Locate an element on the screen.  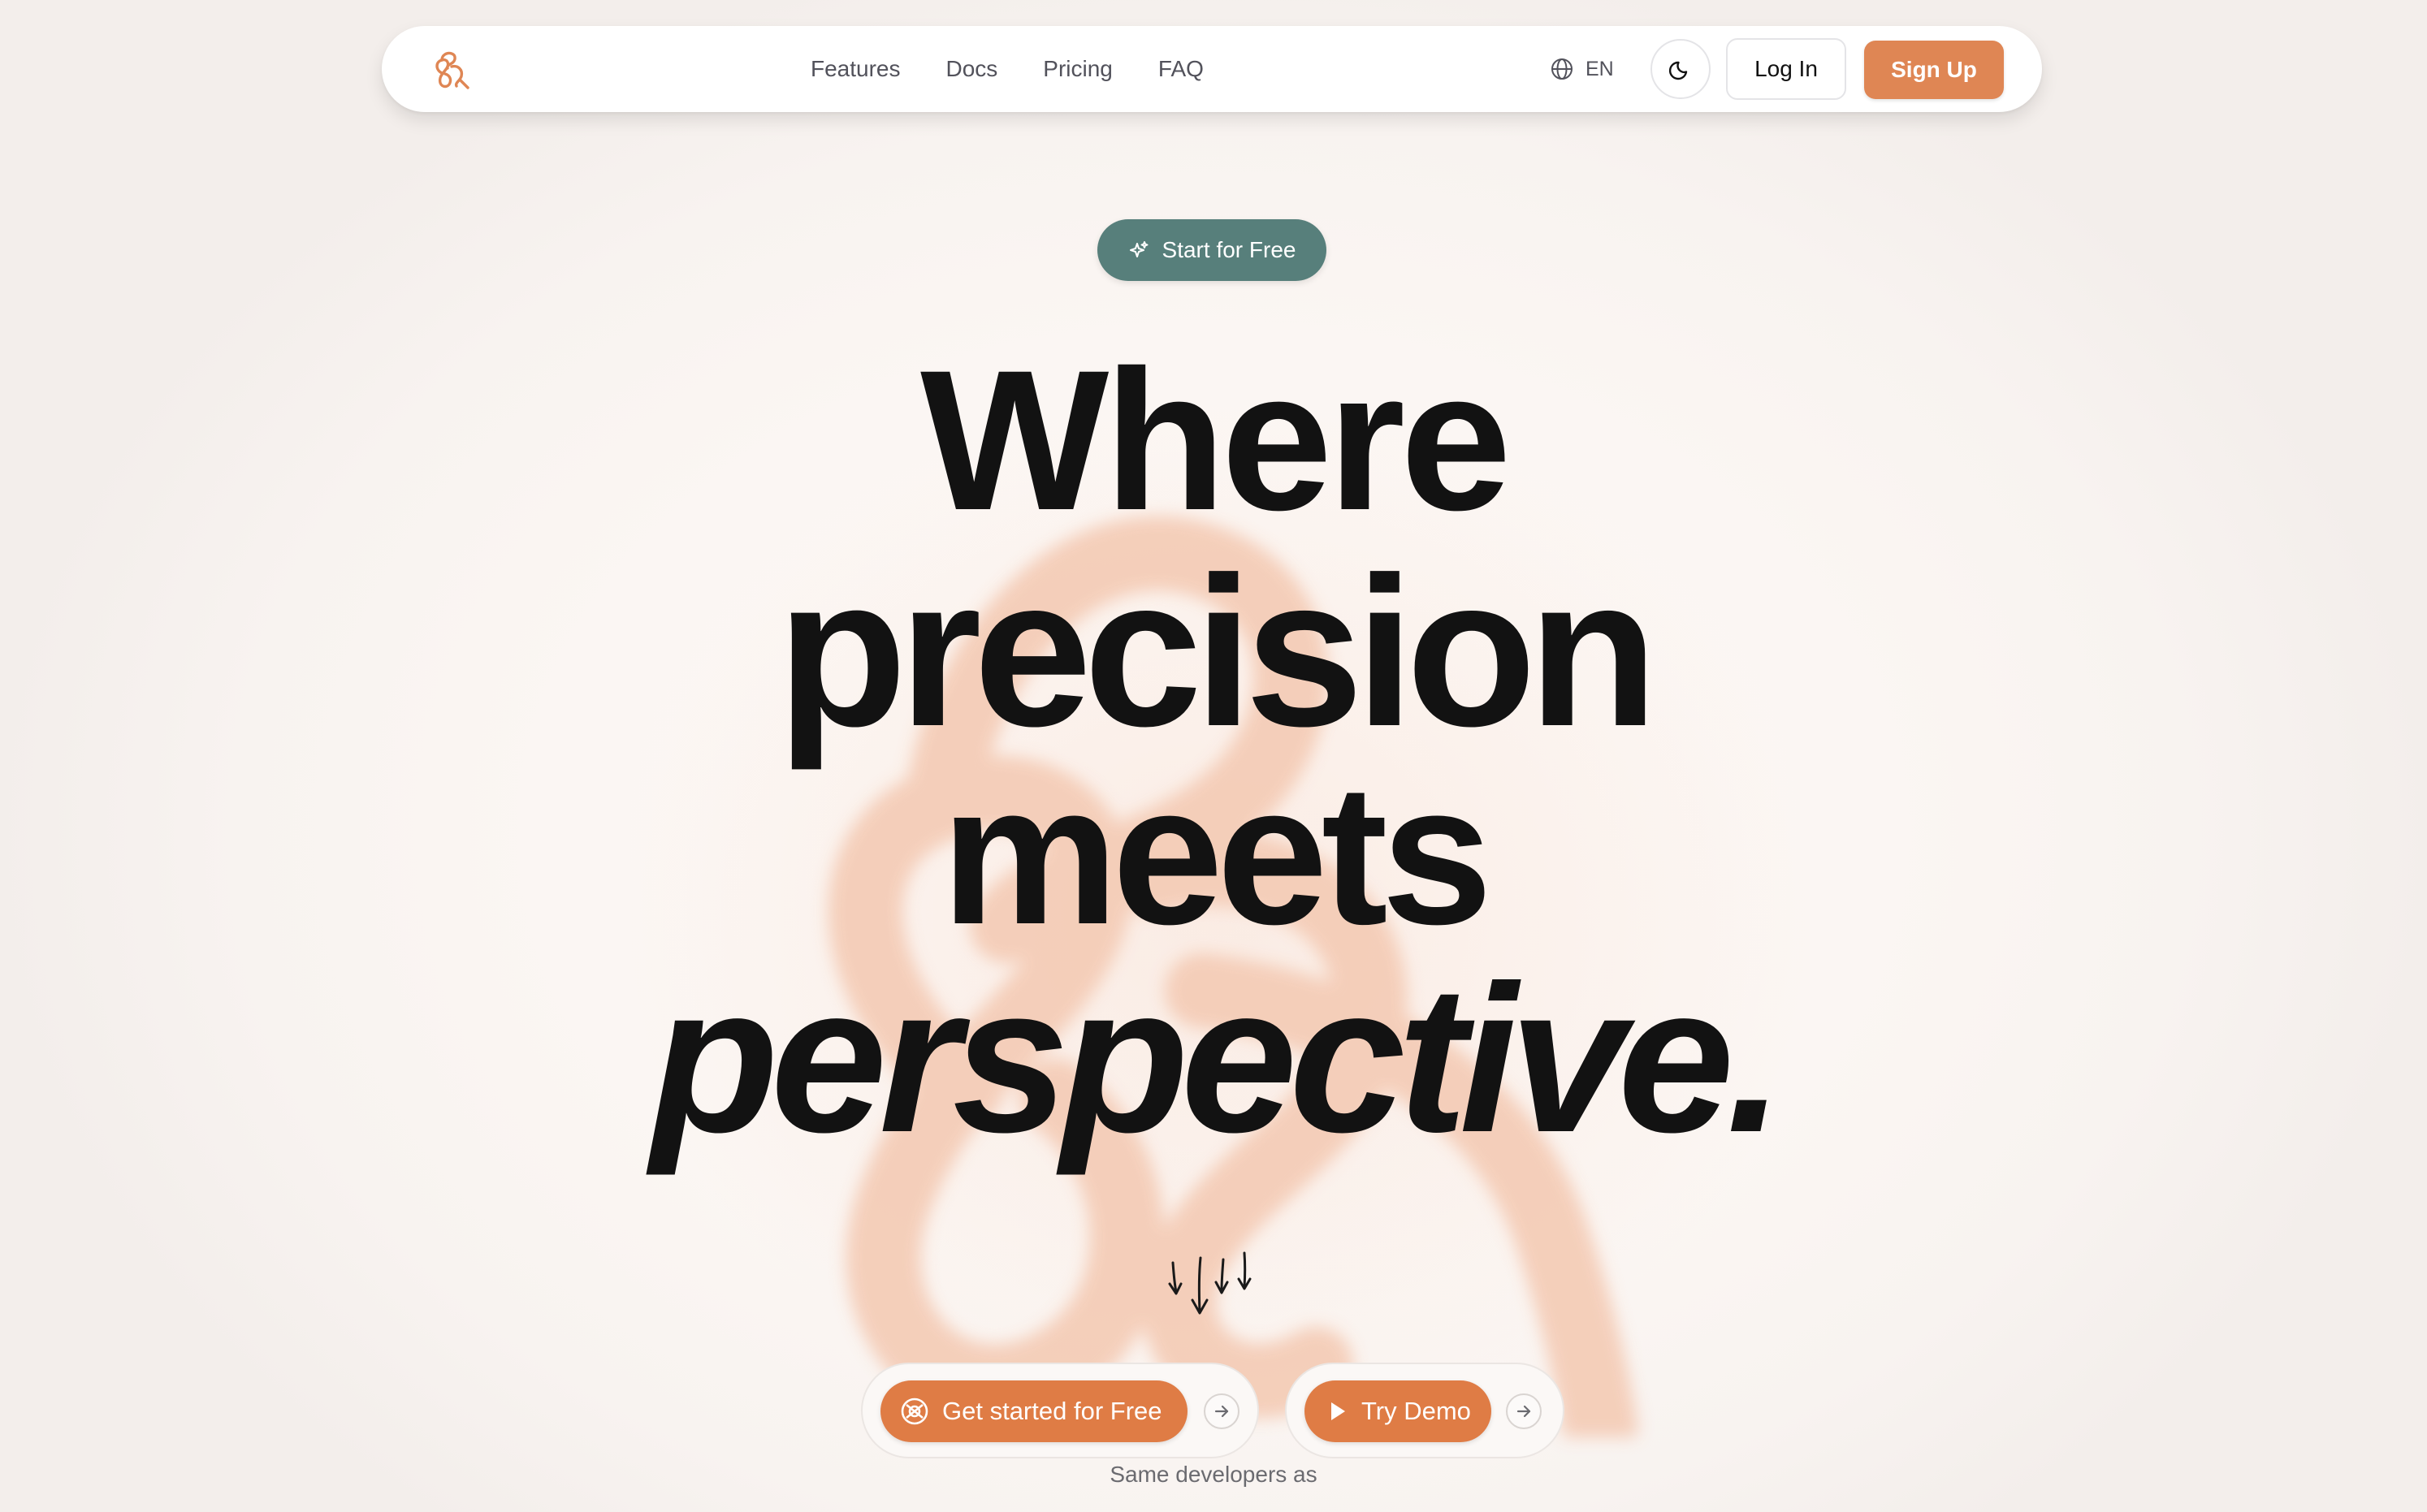
try-demo-button: Try Demo is located at coordinates (1397, 1411).